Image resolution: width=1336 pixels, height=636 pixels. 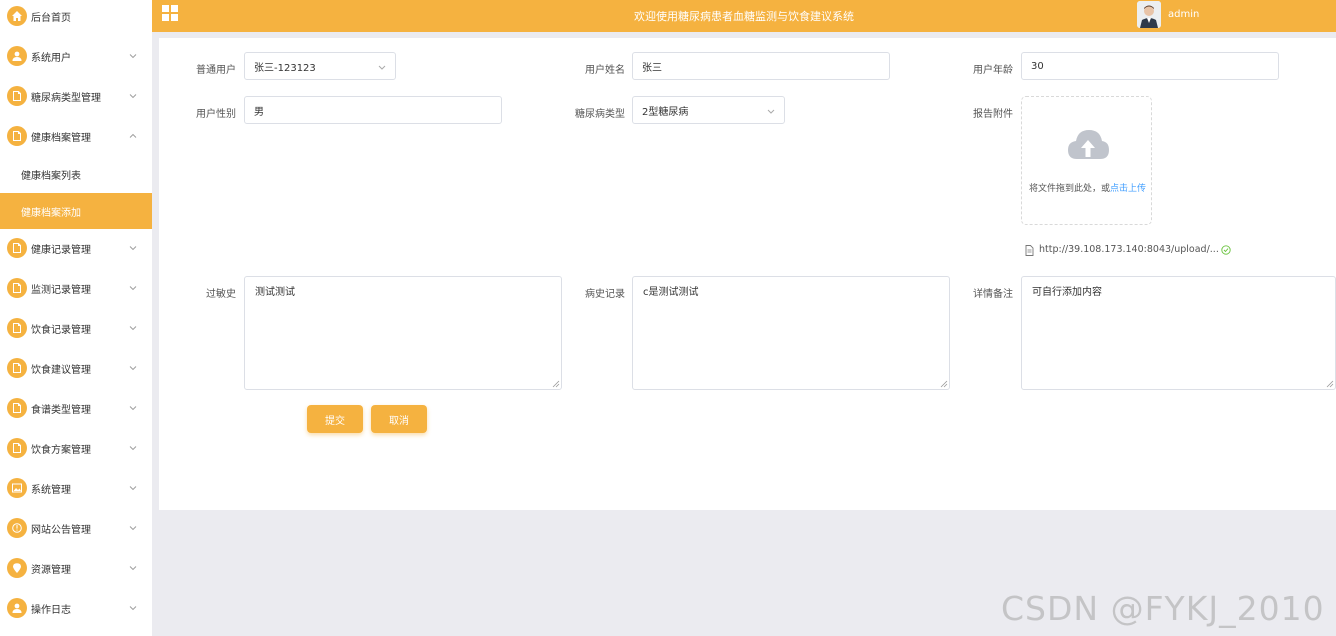 What do you see at coordinates (17, 568) in the screenshot?
I see `location-icon` at bounding box center [17, 568].